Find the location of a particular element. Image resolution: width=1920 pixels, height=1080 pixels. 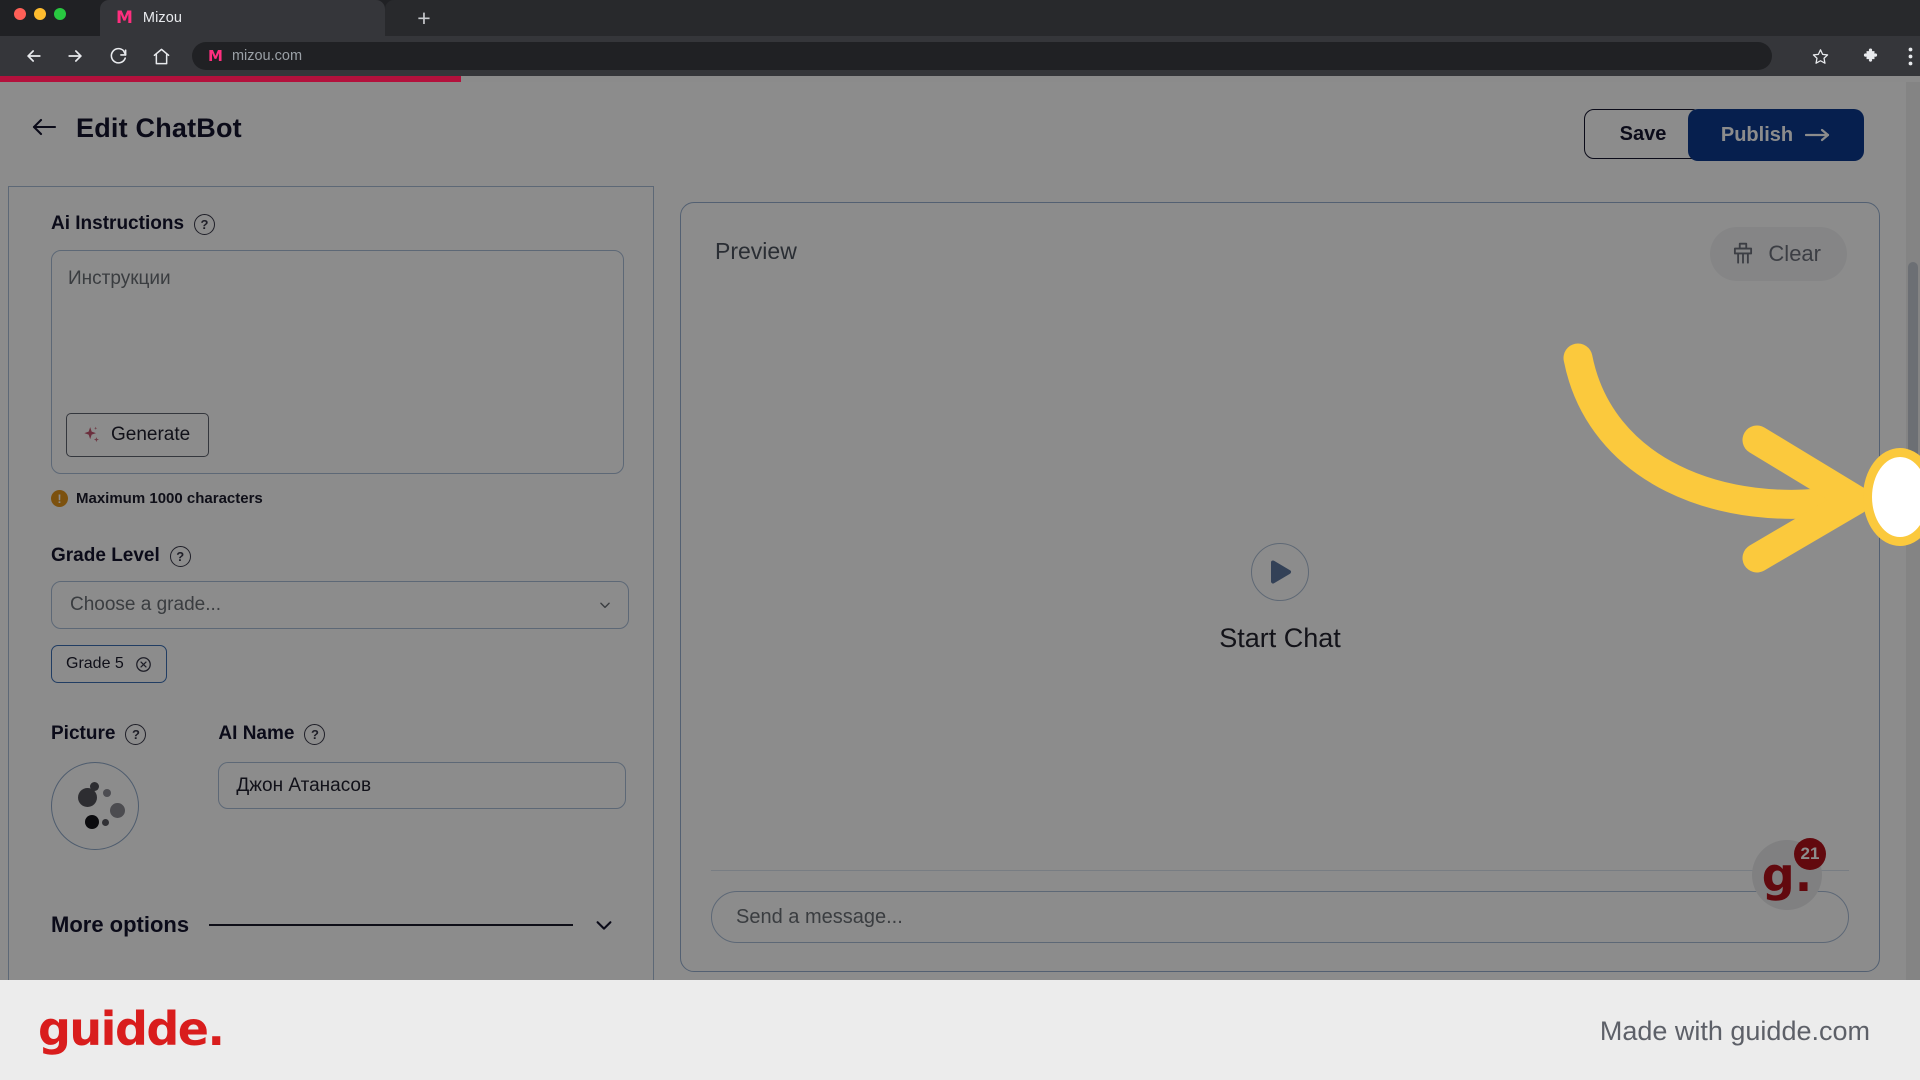

picture-label-row: Picture ? is located at coordinates (99, 734).